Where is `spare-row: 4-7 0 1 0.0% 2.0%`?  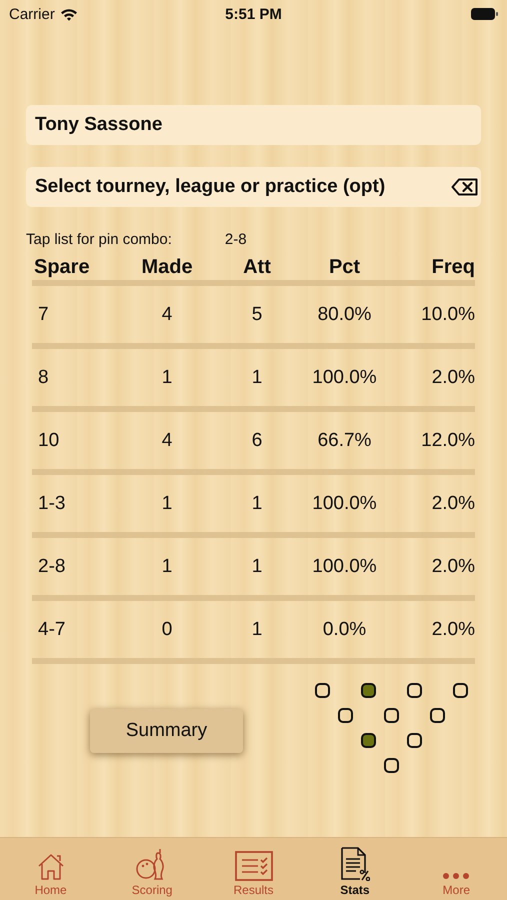 spare-row: 4-7 0 1 0.0% 2.0% is located at coordinates (253, 629).